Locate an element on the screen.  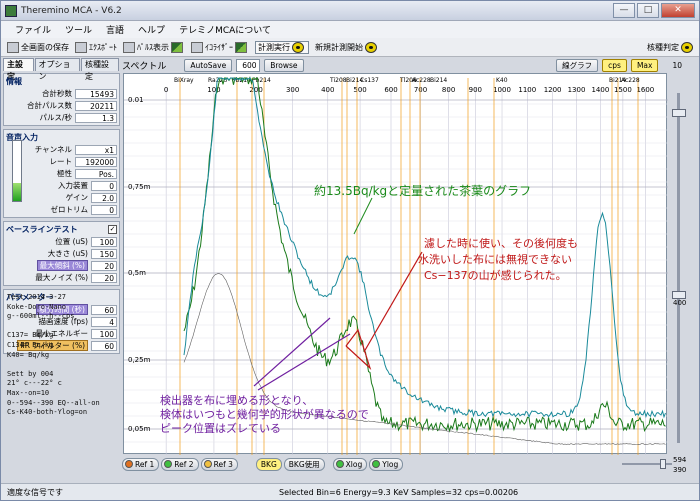
export-button: ｴｸｽﾎﾟｰﾄ is located at coordinates (96, 47).